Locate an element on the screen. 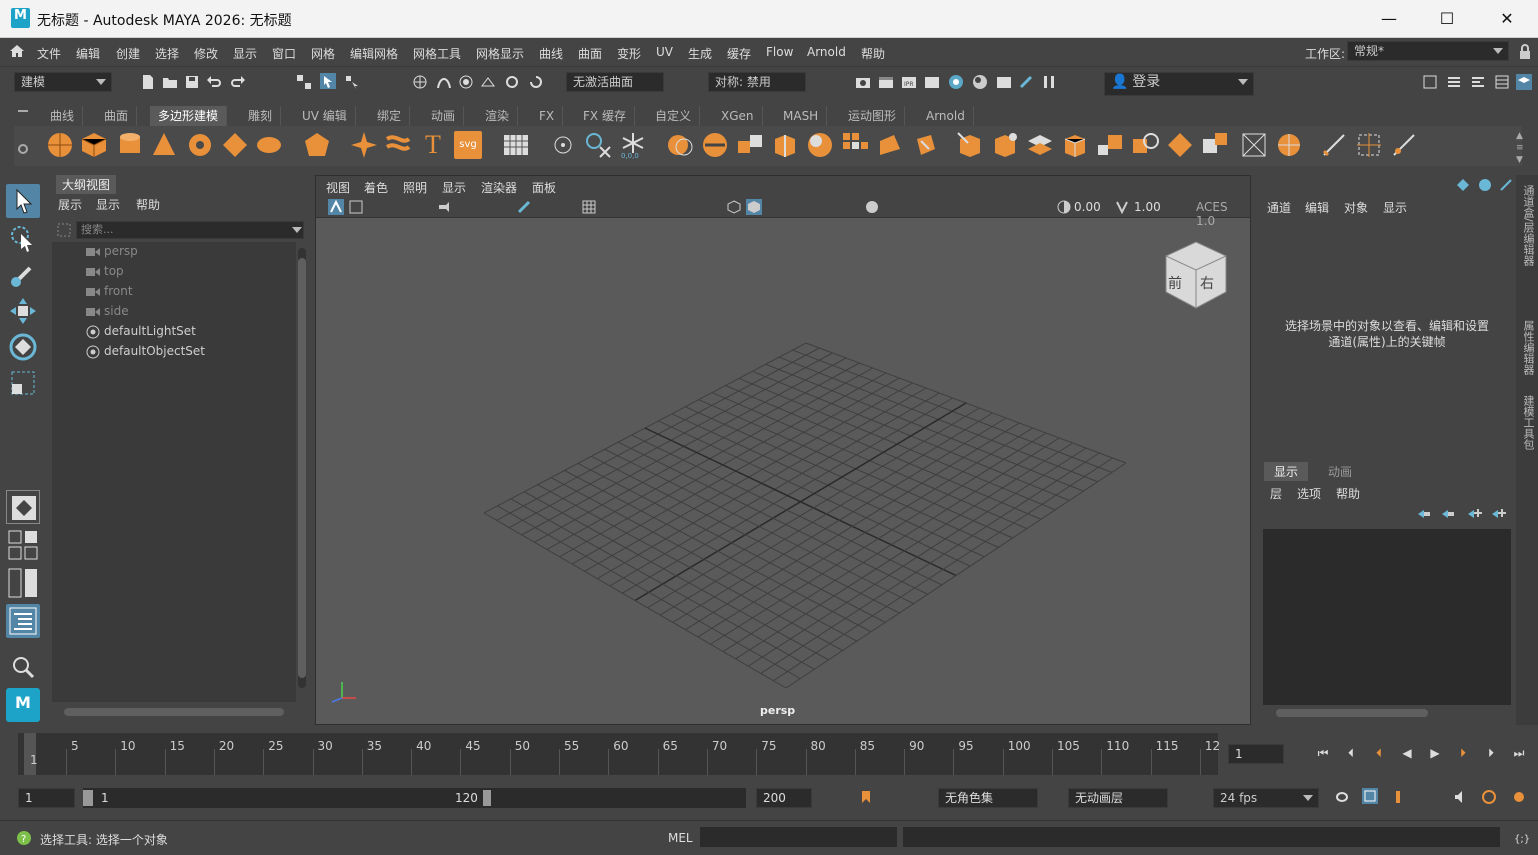 The width and height of the screenshot is (1538, 855). channel-menu-edit: 编辑 is located at coordinates (1317, 207).